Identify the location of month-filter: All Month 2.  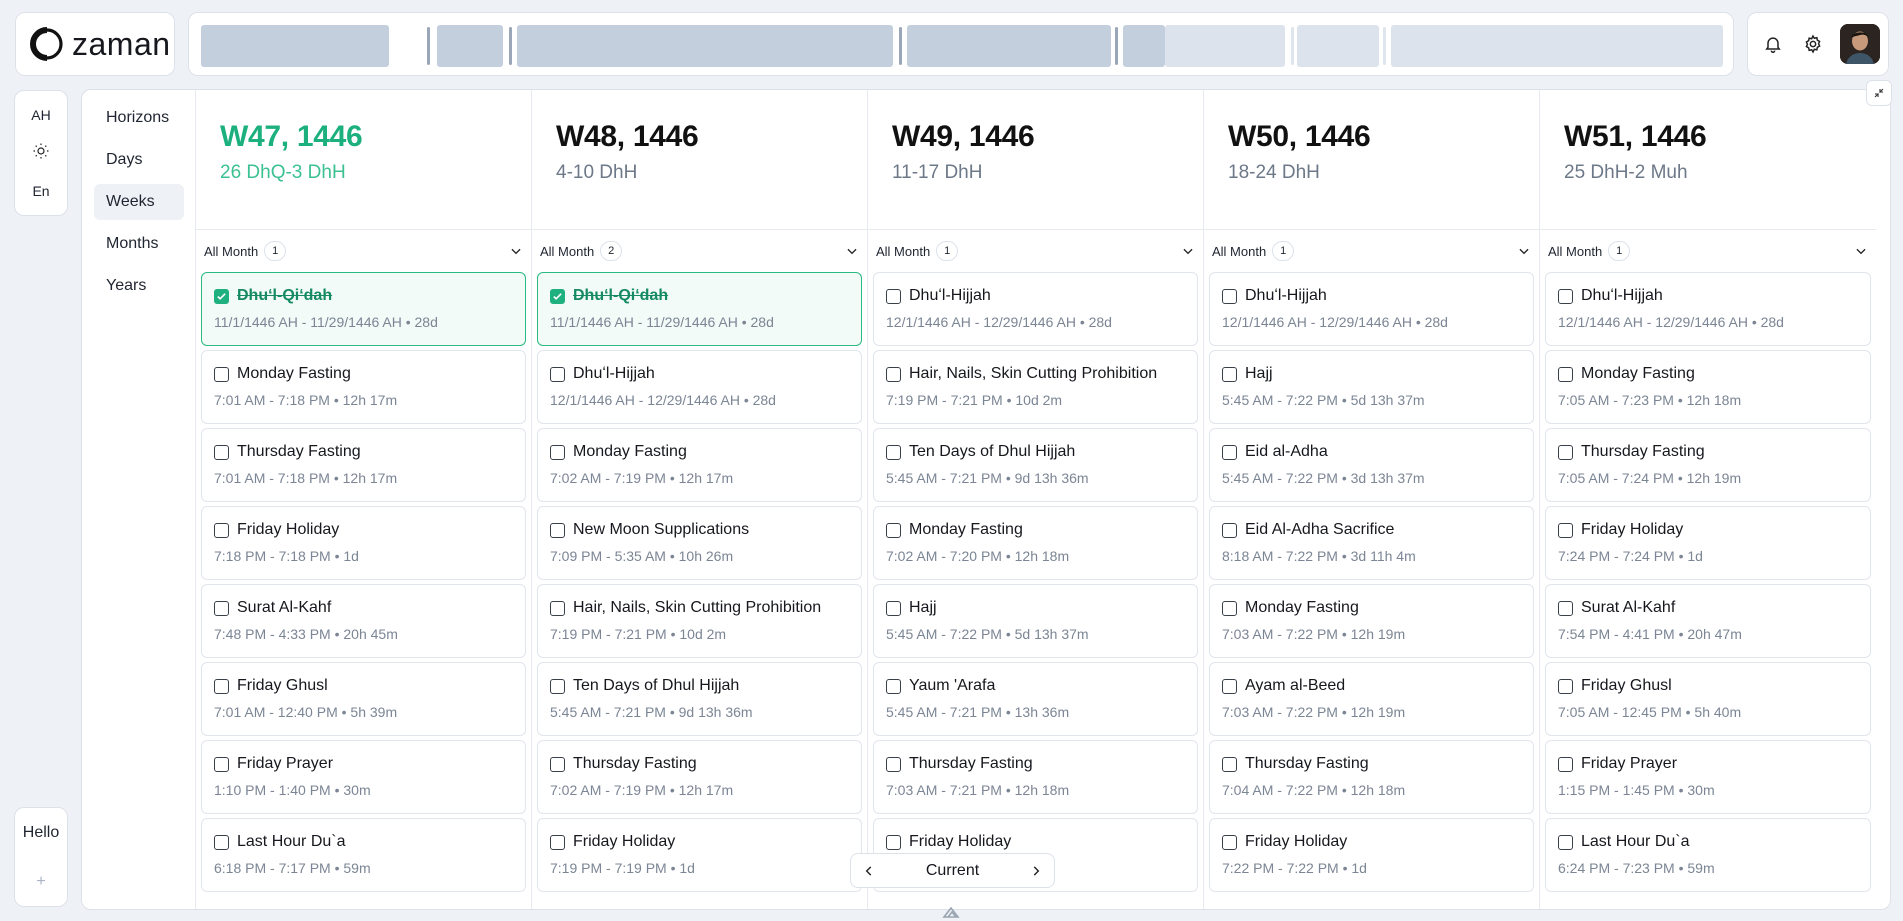
(699, 251).